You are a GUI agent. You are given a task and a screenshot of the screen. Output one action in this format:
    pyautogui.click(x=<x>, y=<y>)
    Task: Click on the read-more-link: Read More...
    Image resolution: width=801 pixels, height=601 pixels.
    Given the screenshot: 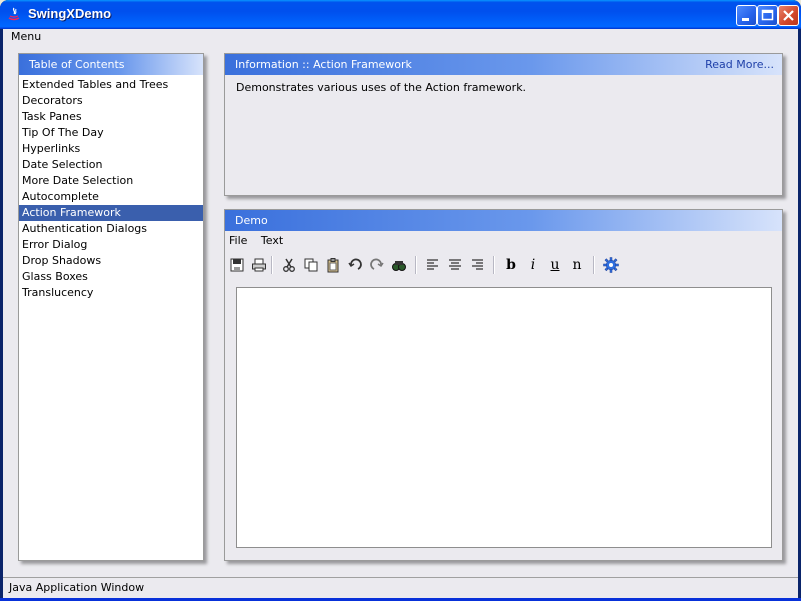 What is the action you would take?
    pyautogui.click(x=739, y=64)
    